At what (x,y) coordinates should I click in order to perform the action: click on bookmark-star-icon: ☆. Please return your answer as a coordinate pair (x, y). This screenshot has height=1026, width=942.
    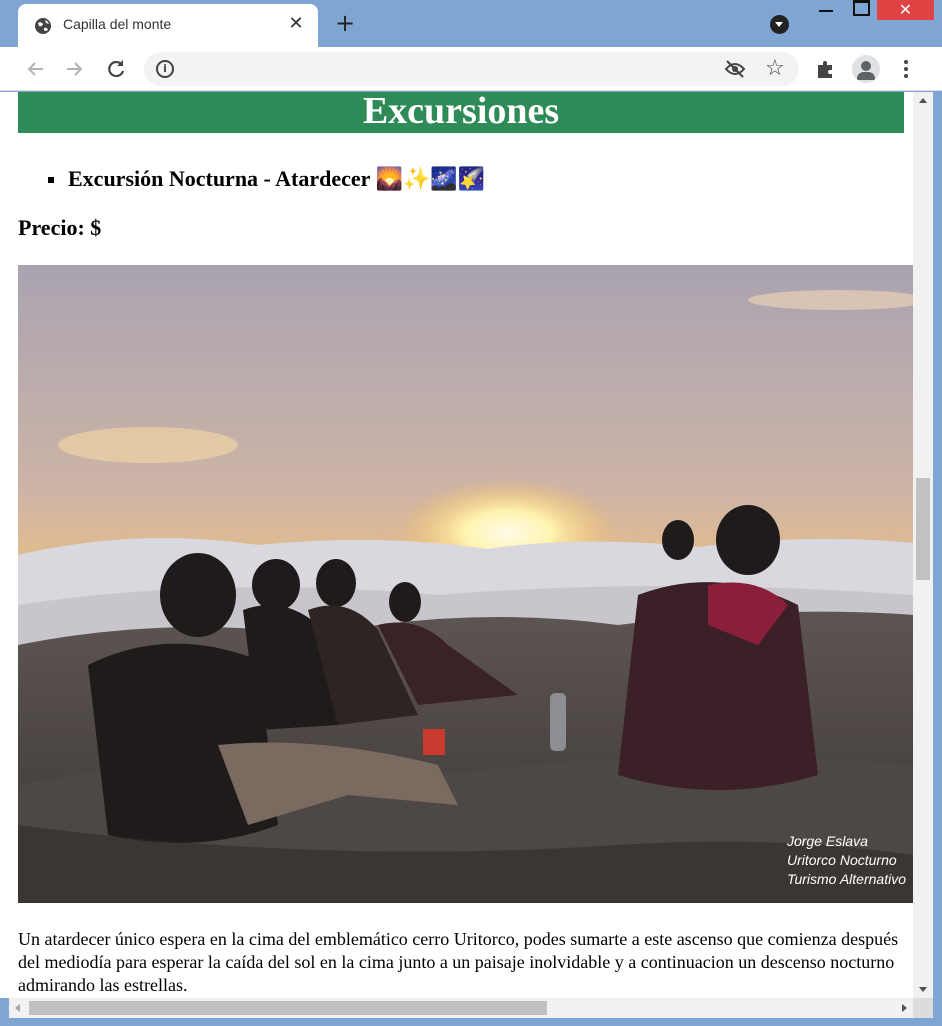
    Looking at the image, I should click on (775, 69).